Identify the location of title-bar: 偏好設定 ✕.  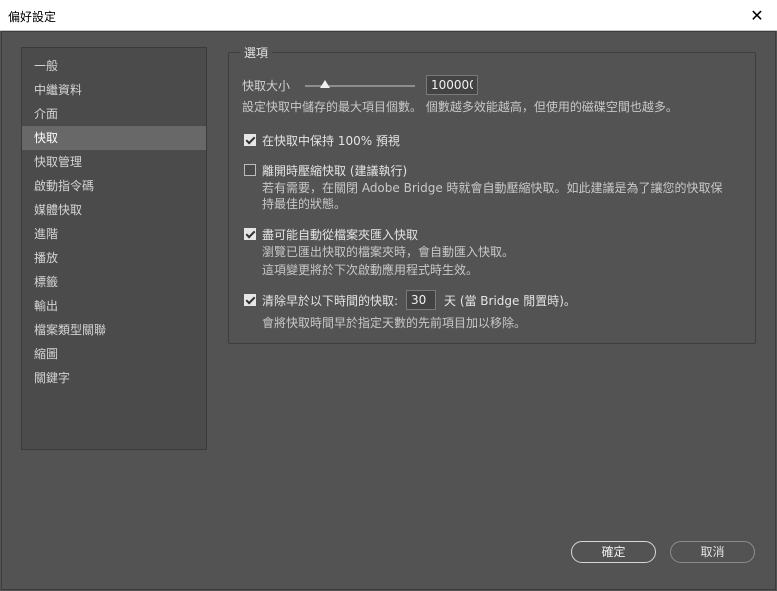
(388, 15).